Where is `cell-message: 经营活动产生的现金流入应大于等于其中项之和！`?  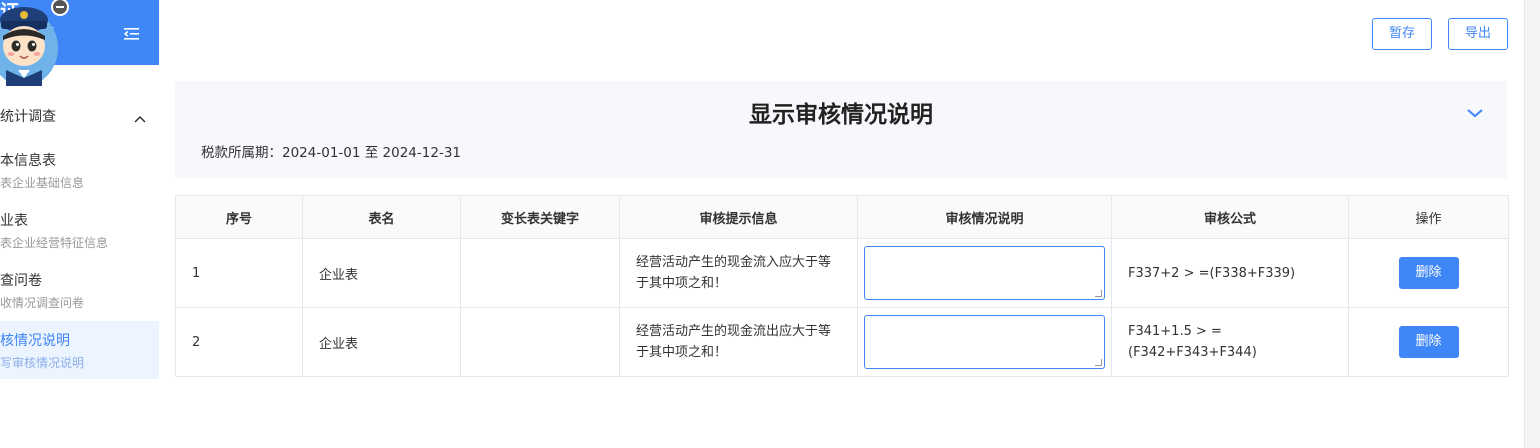
cell-message: 经营活动产生的现金流入应大于等于其中项之和！ is located at coordinates (738, 273).